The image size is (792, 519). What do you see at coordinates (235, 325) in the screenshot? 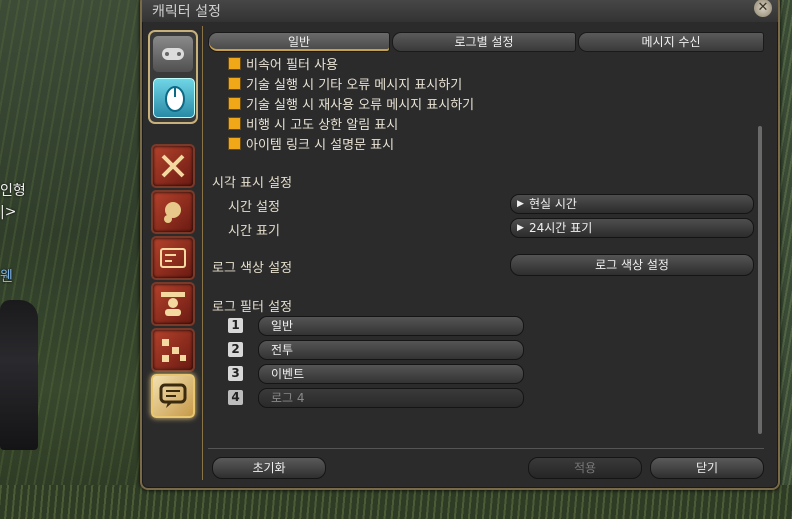
I see `number-one-icon: 1` at bounding box center [235, 325].